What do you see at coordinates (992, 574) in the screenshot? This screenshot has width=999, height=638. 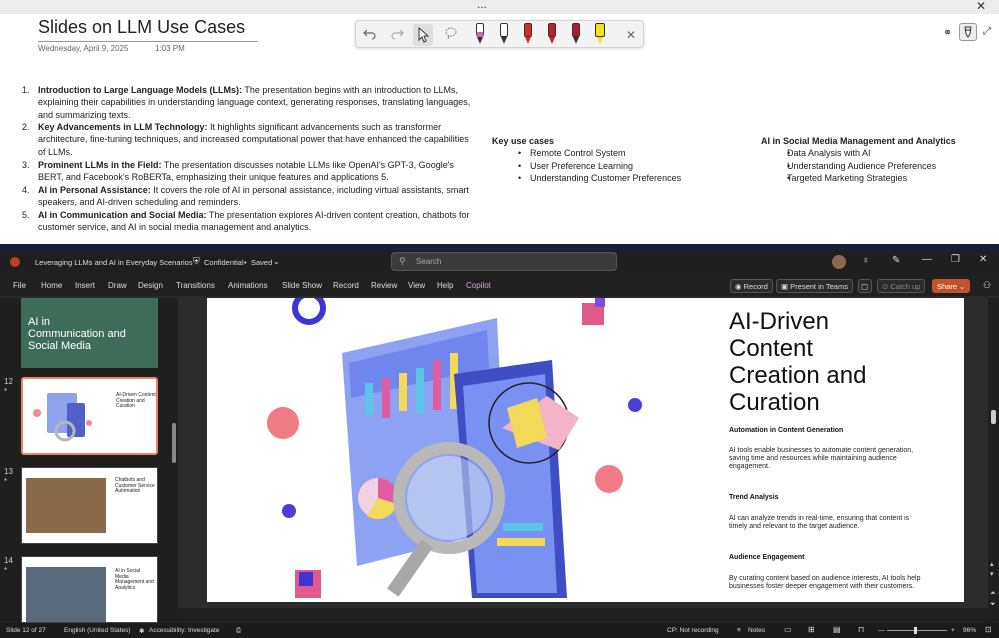 I see `scroll-down-icon: ▾` at bounding box center [992, 574].